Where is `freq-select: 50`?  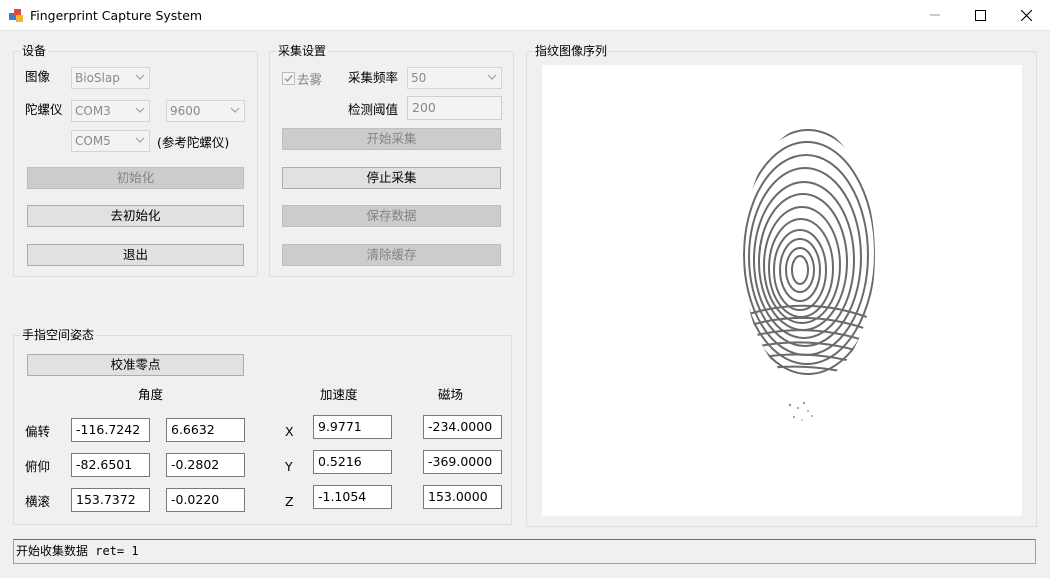 freq-select: 50 is located at coordinates (454, 78).